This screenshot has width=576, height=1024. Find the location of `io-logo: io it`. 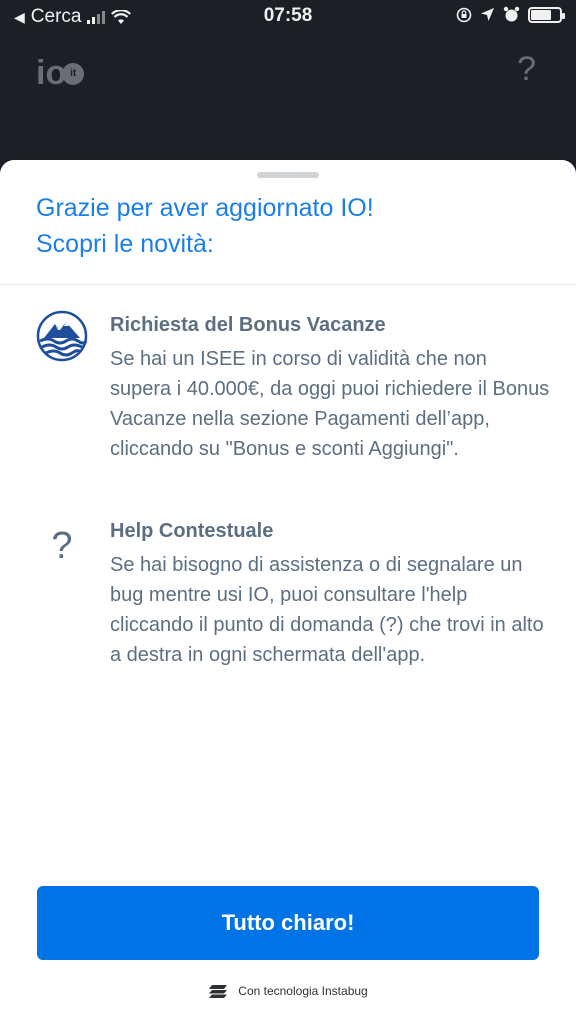

io-logo: io it is located at coordinates (60, 73).